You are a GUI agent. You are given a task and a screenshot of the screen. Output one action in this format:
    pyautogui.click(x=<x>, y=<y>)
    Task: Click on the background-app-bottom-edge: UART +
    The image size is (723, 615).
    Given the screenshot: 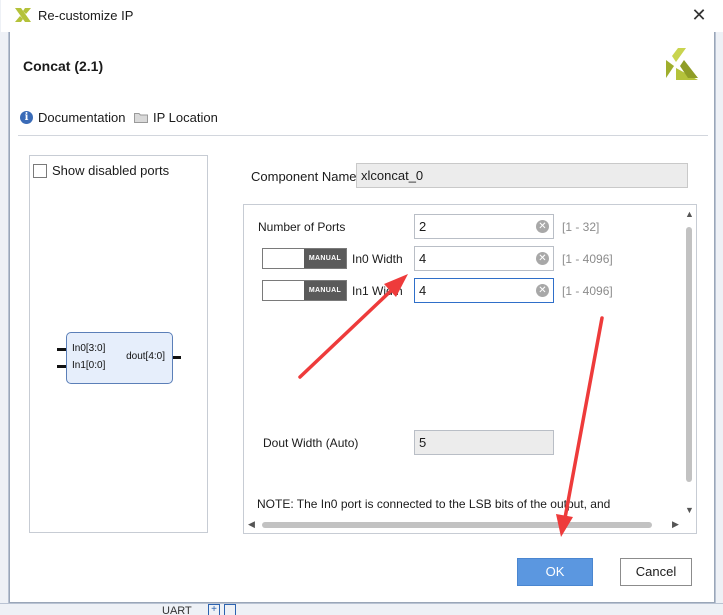 What is the action you would take?
    pyautogui.click(x=361, y=609)
    